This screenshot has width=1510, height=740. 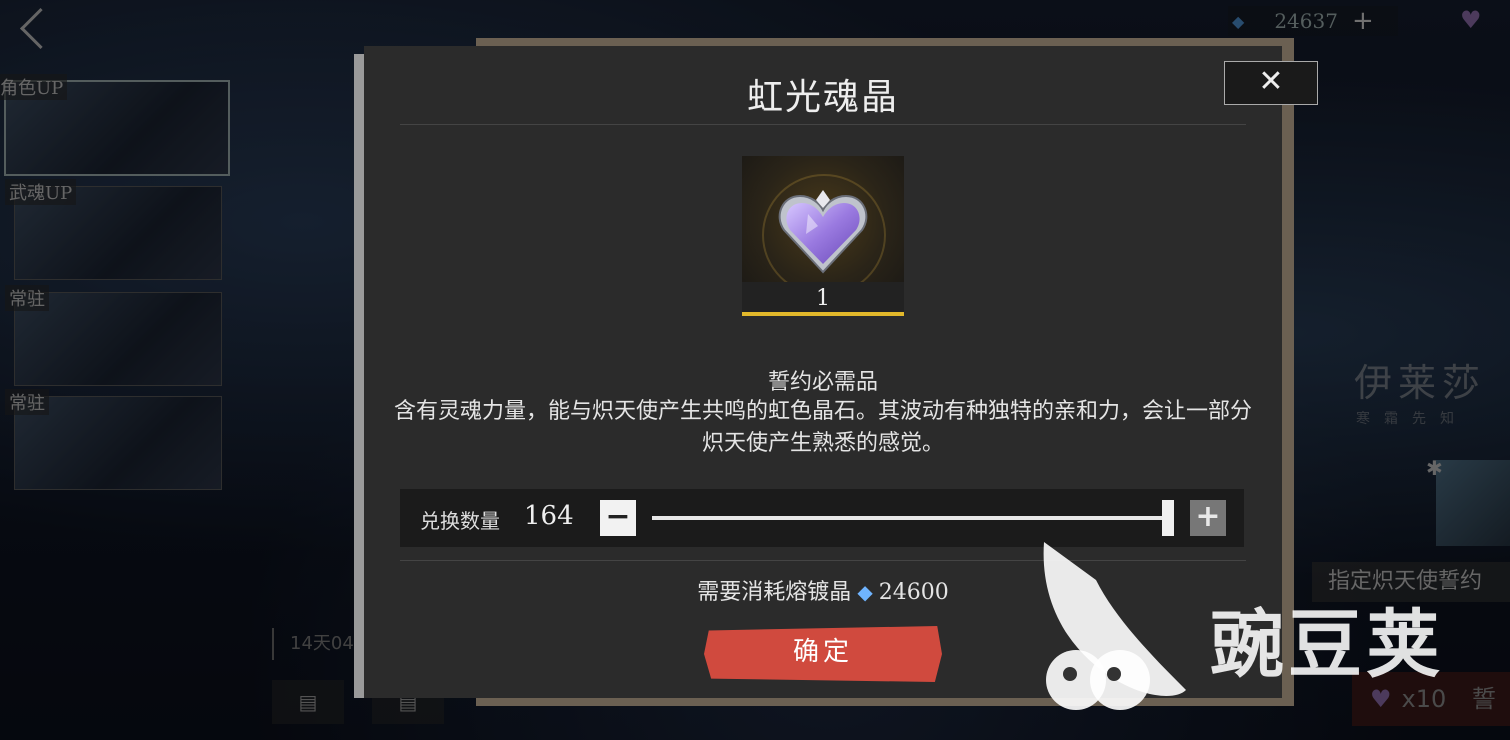 I want to click on quantity-selector: 兑换数量 164 − +, so click(x=822, y=518).